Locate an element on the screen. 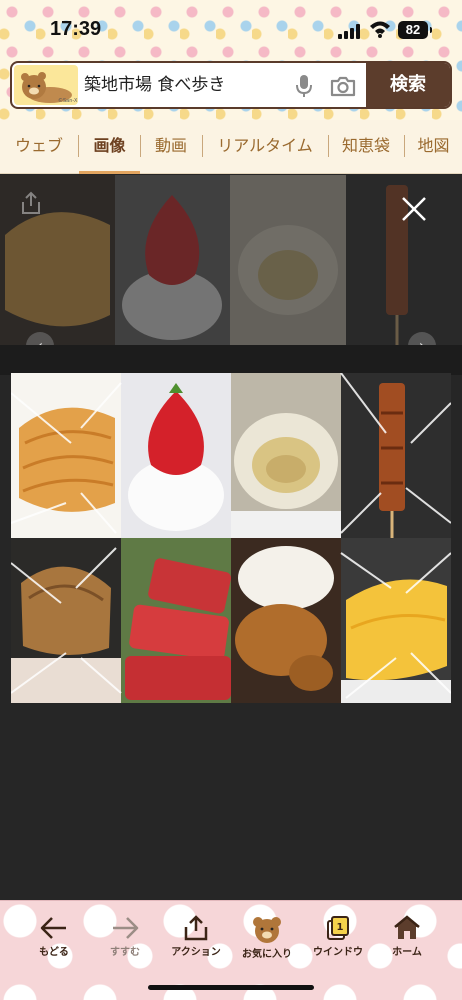 The height and width of the screenshot is (1000, 462). search-bar: ©San-X 築地市場 食べ歩き 検索 is located at coordinates (231, 85).